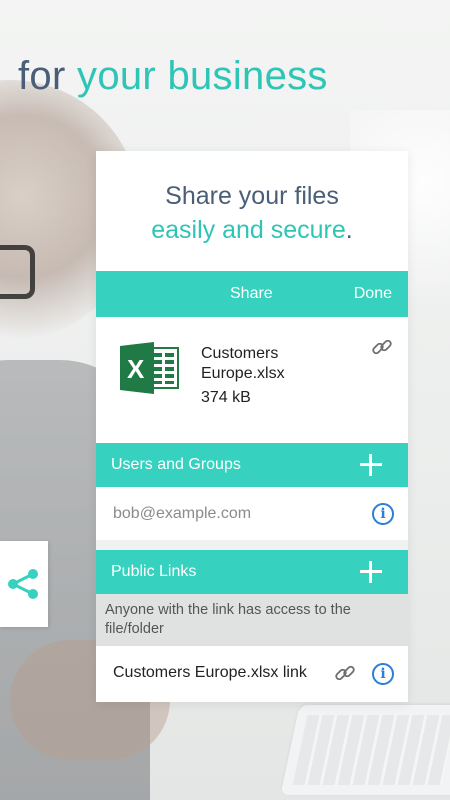  I want to click on email-input, so click(233, 514).